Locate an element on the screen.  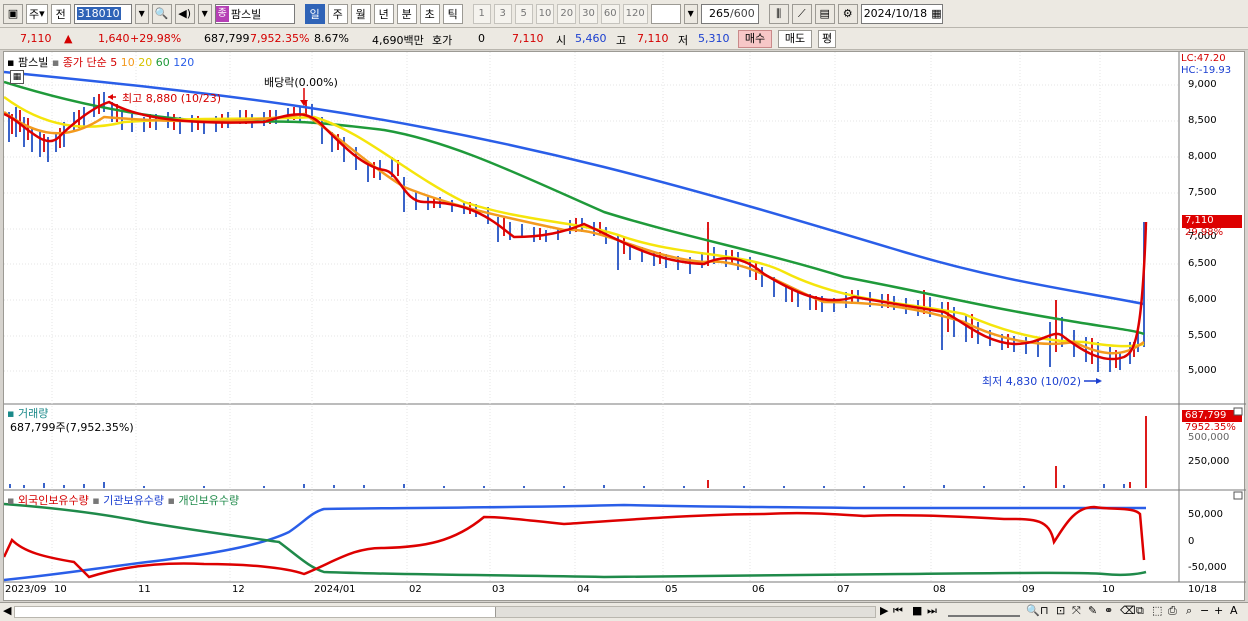
hold-y-tick-50000: 50,000 is located at coordinates (1205, 514).